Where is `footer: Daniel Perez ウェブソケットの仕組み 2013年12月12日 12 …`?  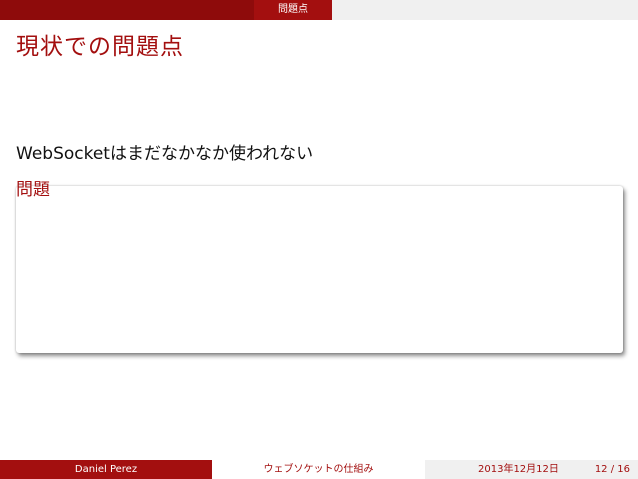
footer: Daniel Perez ウェブソケットの仕組み 2013年12月12日 12 … is located at coordinates (319, 469).